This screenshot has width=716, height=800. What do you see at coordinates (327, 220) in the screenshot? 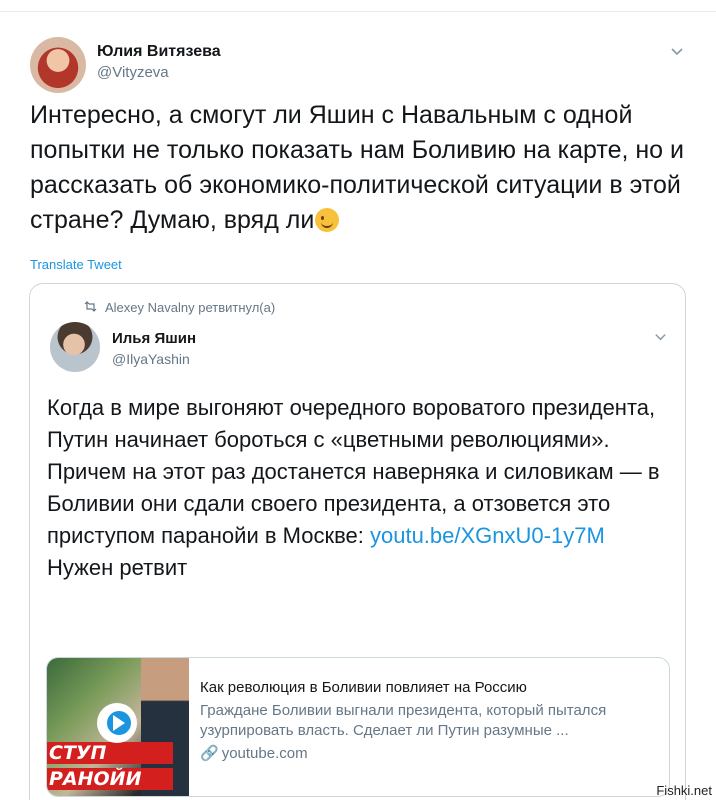
I see `winking-face-icon` at bounding box center [327, 220].